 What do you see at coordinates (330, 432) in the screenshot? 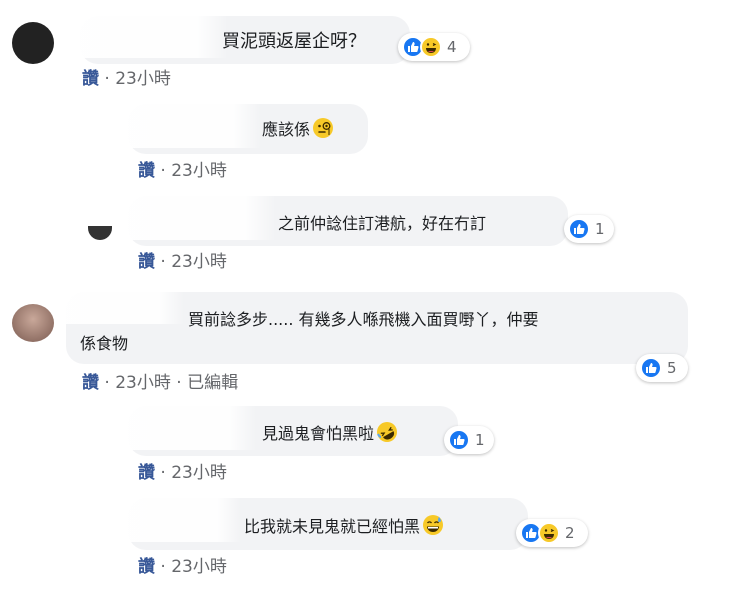
I see `comment-text: 見過鬼會怕黑啦` at bounding box center [330, 432].